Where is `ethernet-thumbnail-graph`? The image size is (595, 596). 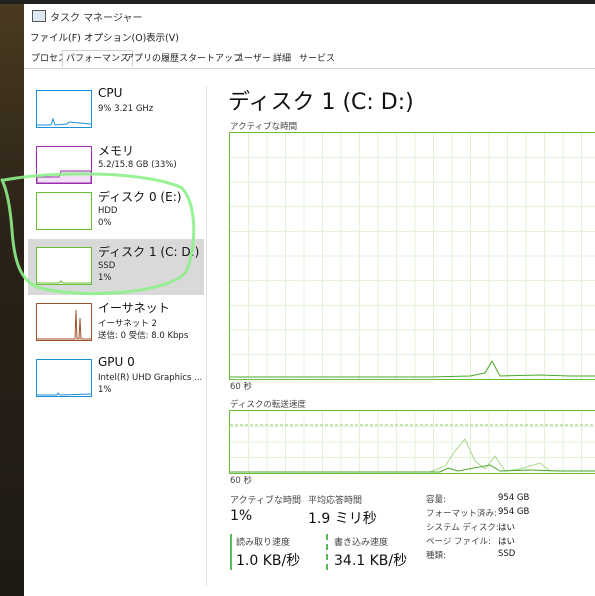 ethernet-thumbnail-graph is located at coordinates (64, 322).